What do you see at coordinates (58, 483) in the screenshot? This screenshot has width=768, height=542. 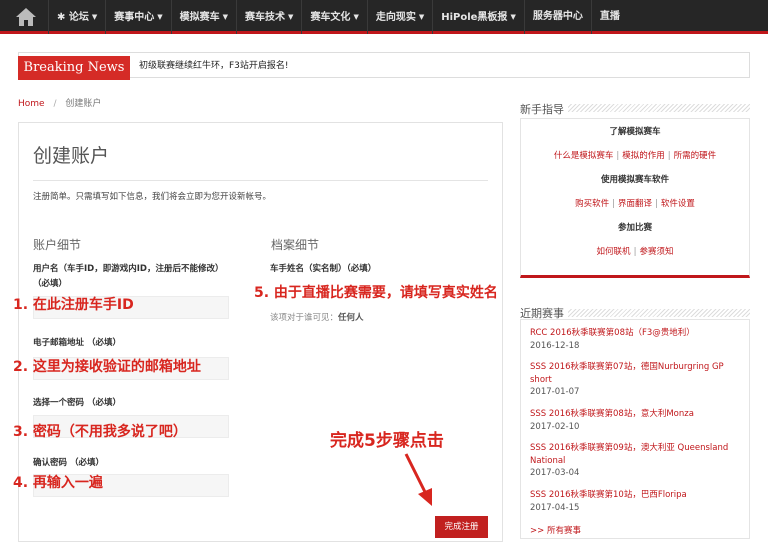 I see `annotation-step-4: 4. 再输入一遍` at bounding box center [58, 483].